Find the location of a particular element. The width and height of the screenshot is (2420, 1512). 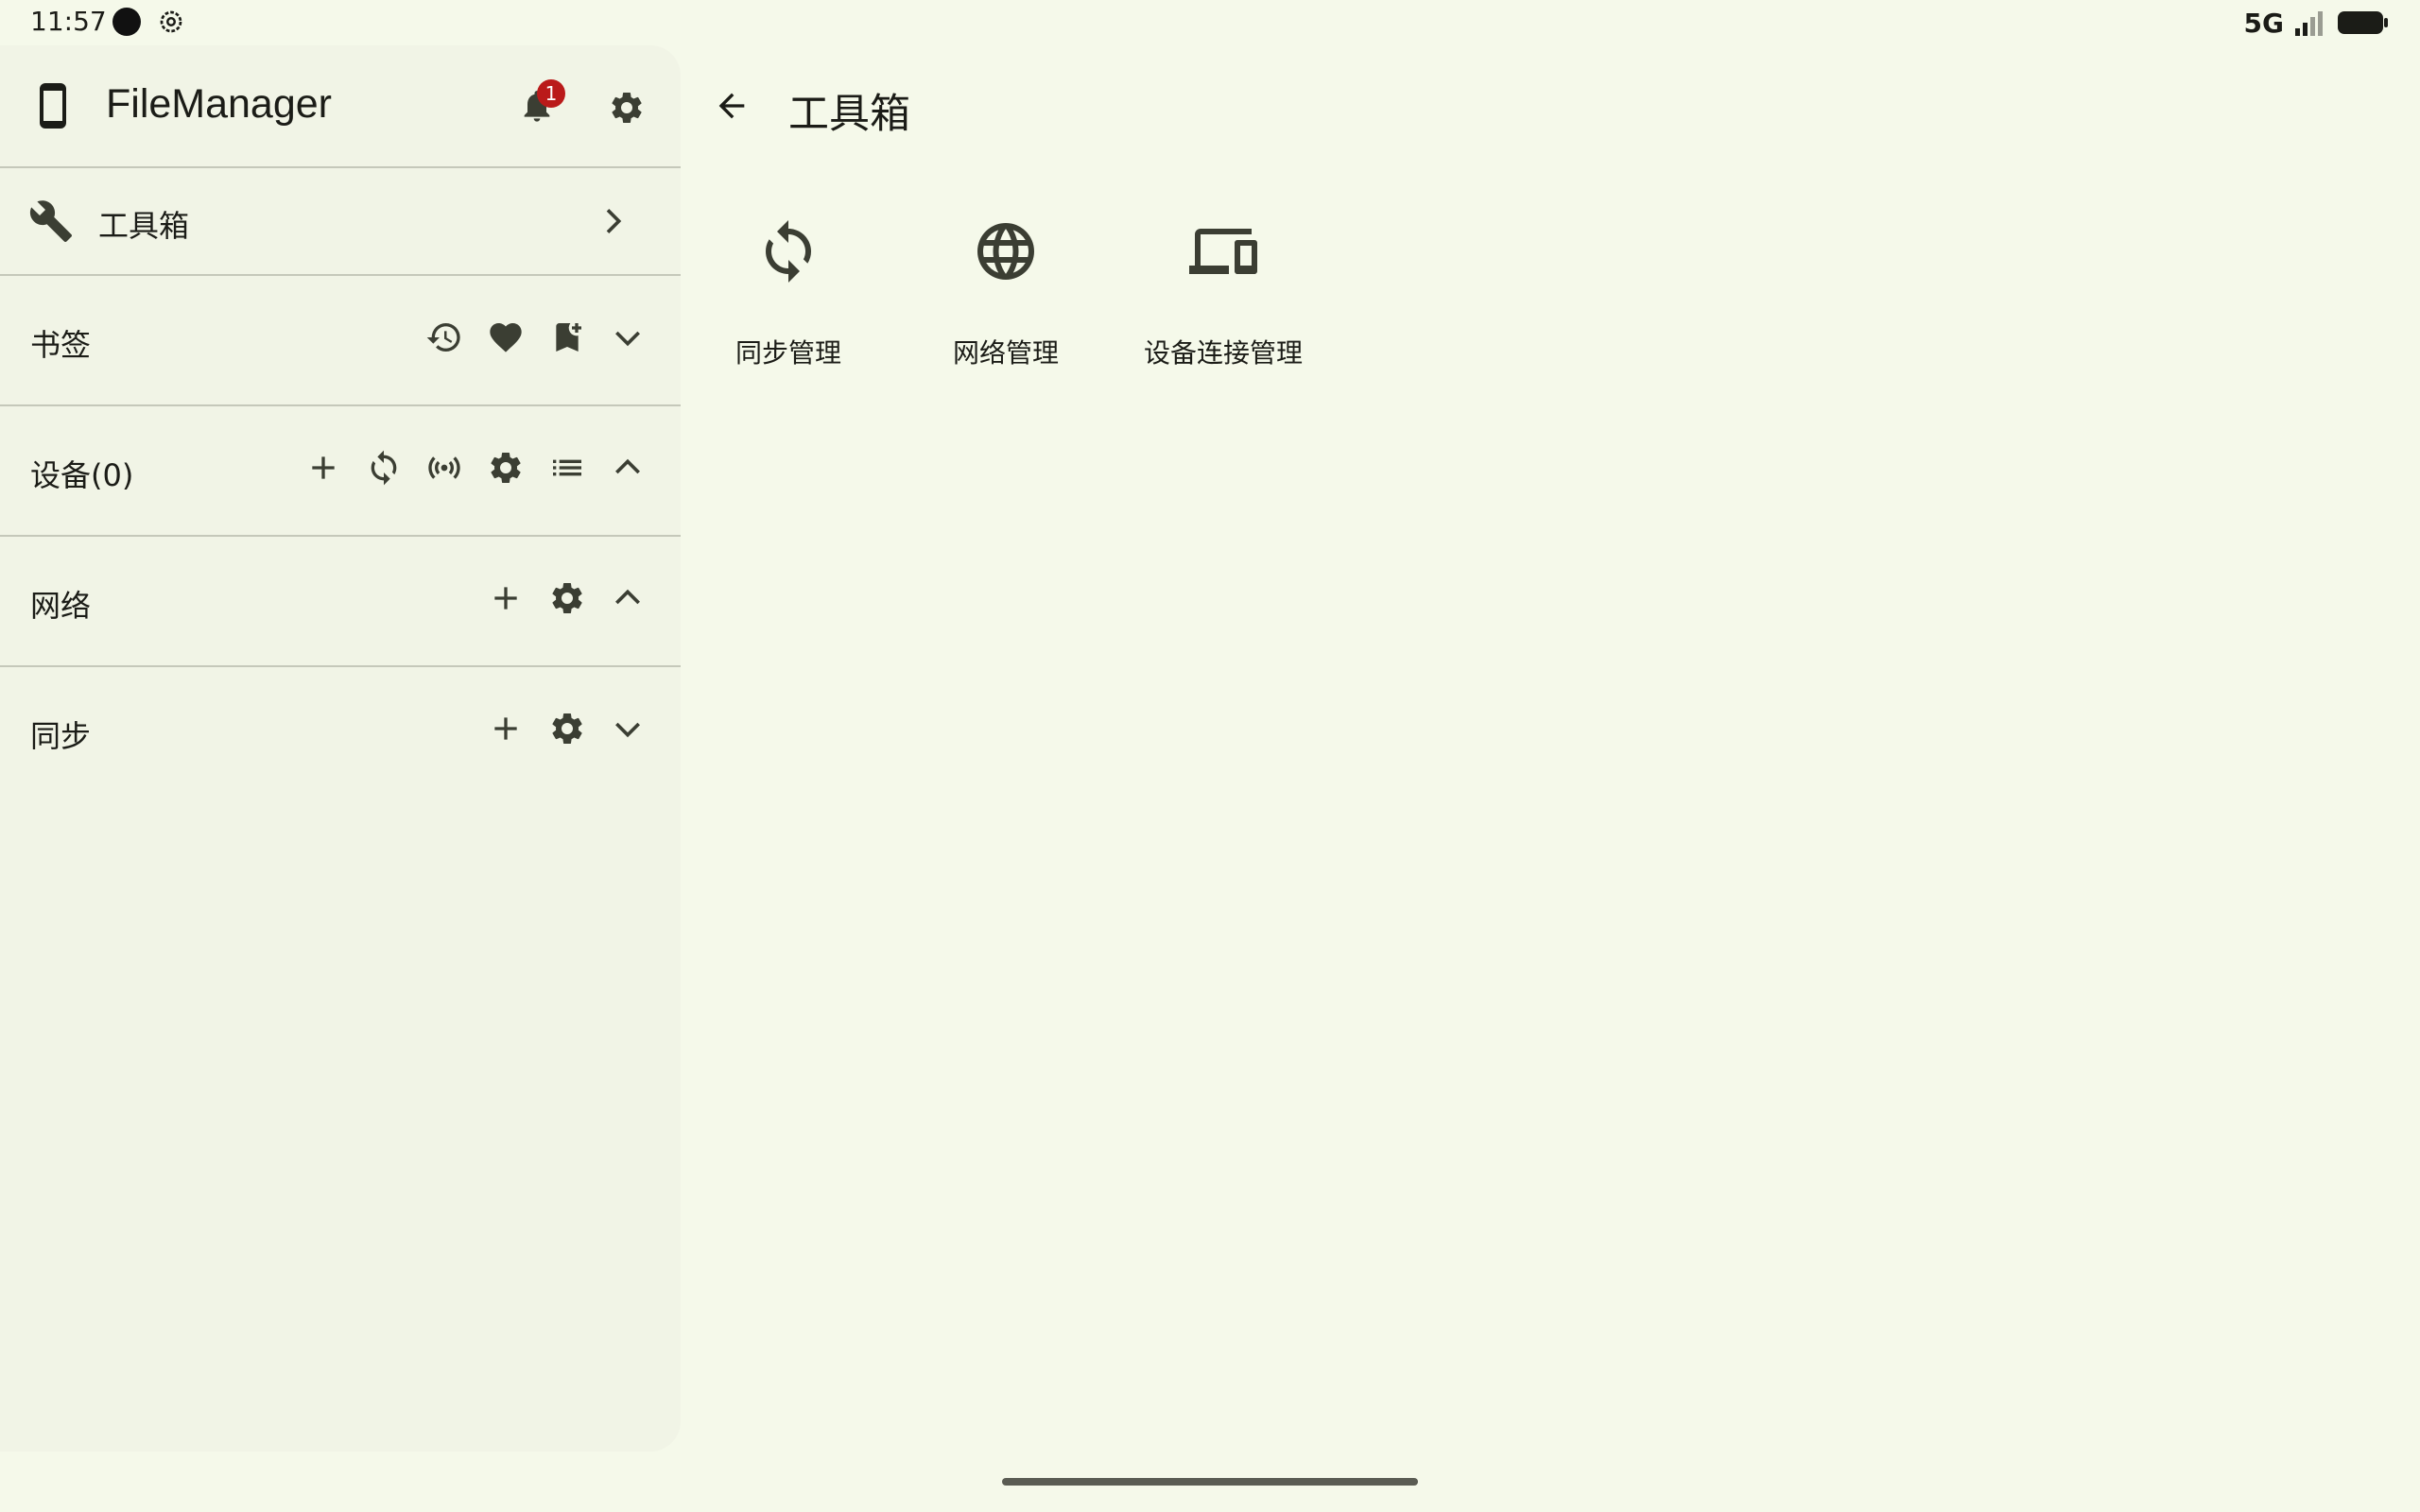

status-bar: 11:57 5G is located at coordinates (1210, 22).